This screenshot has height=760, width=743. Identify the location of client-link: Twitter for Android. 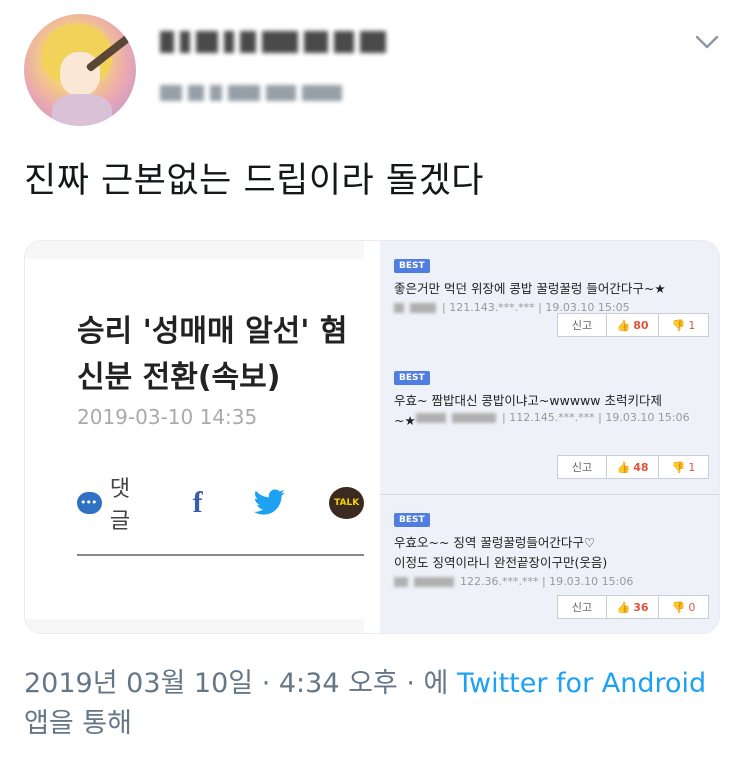
(581, 683).